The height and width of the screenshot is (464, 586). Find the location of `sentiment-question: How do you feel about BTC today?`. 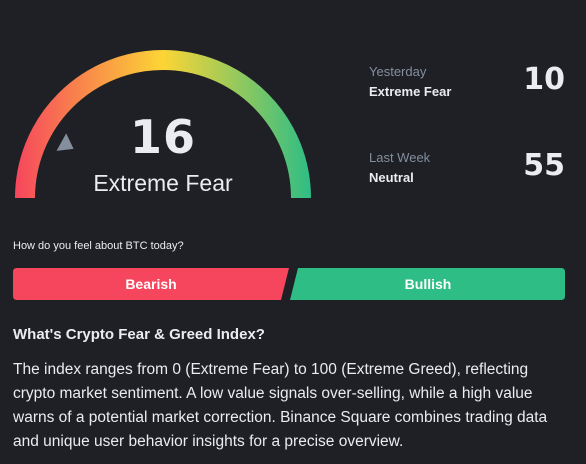

sentiment-question: How do you feel about BTC today? is located at coordinates (98, 246).